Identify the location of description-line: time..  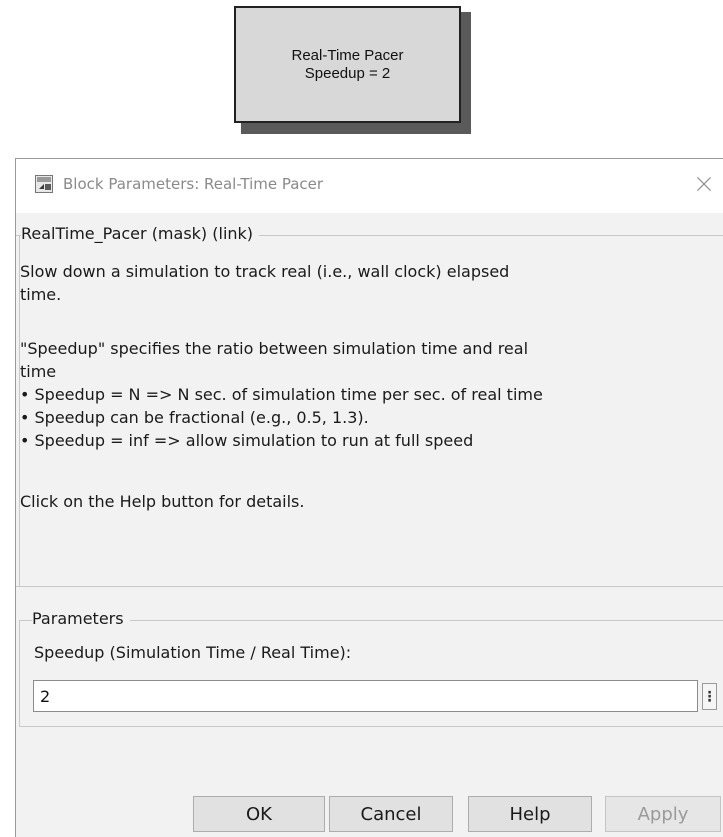
(41, 294).